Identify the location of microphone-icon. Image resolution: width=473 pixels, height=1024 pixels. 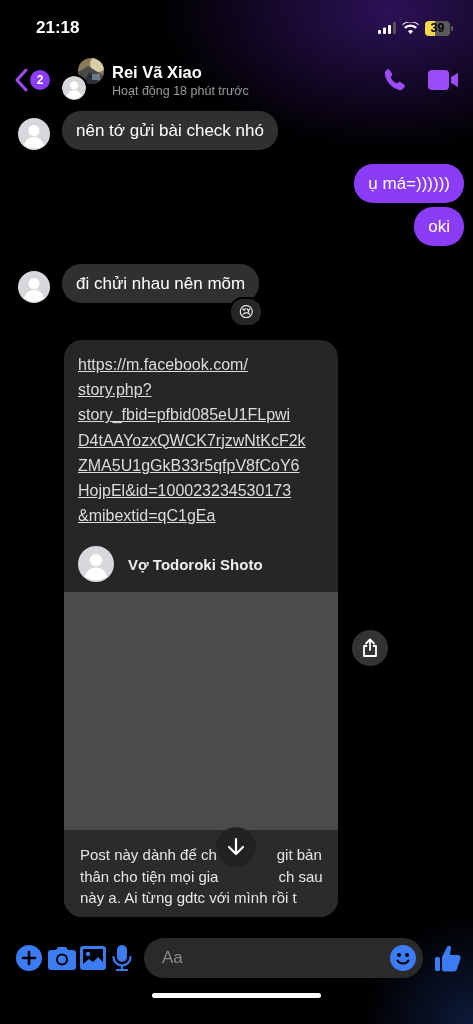
(122, 958).